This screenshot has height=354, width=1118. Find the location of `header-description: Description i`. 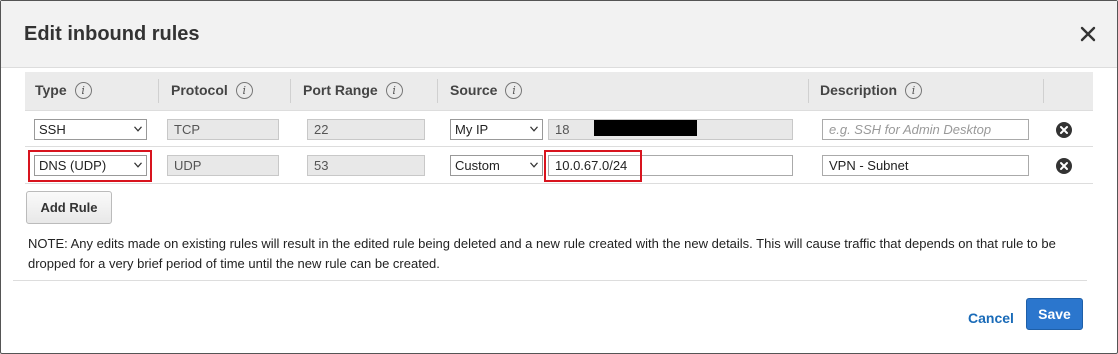

header-description: Description i is located at coordinates (871, 91).